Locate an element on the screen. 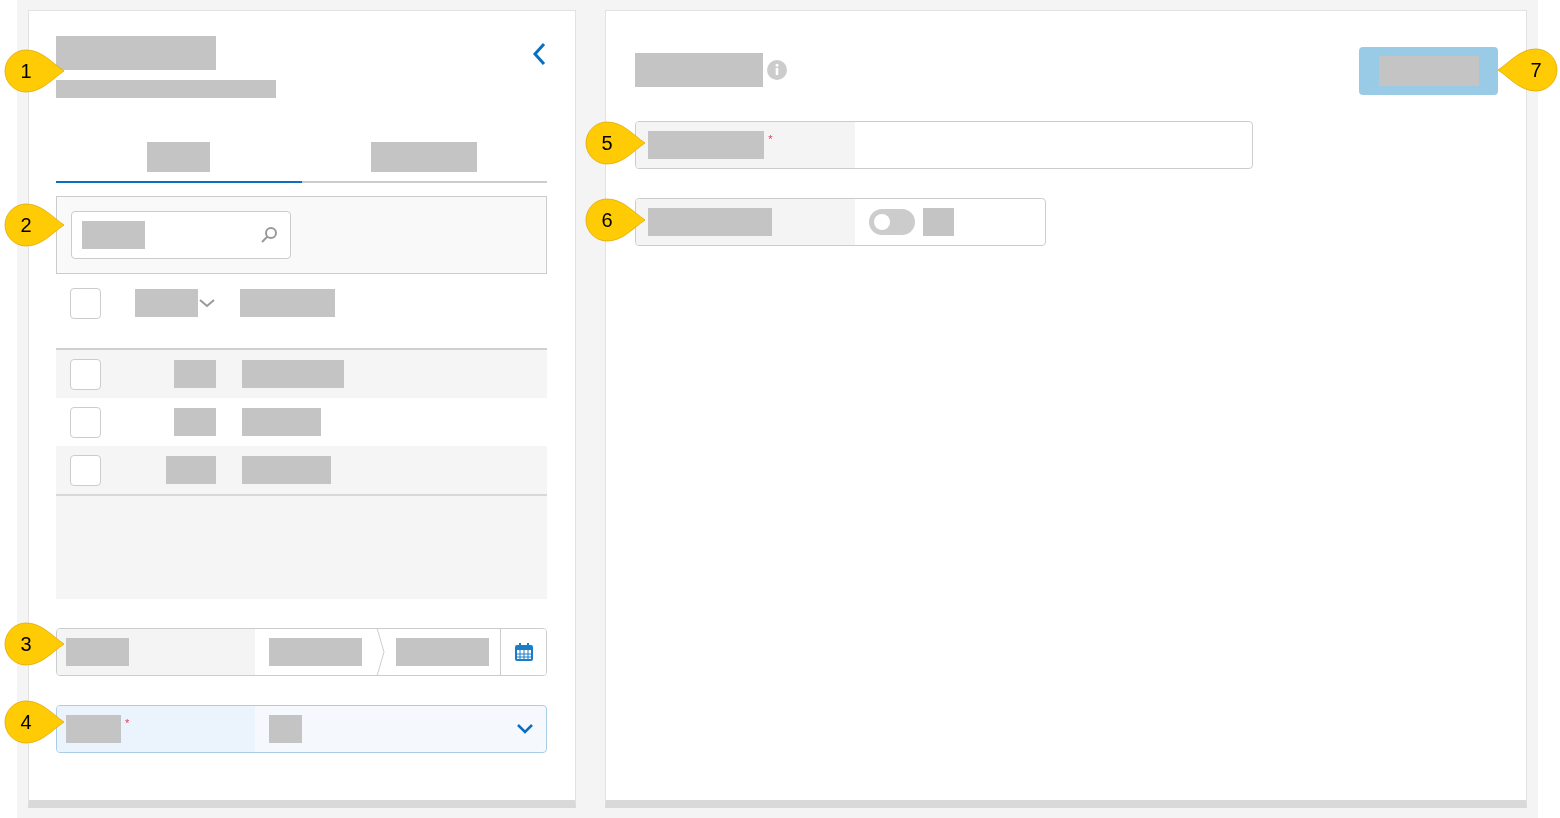 The height and width of the screenshot is (818, 1560). info-icon is located at coordinates (777, 70).